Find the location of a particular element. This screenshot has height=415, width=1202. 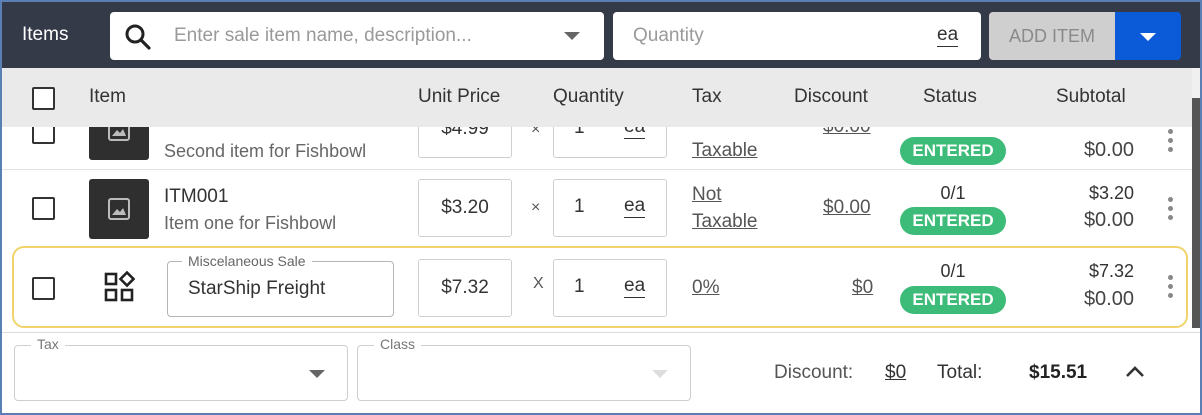

row-line-total: $7.32 is located at coordinates (1111, 271).